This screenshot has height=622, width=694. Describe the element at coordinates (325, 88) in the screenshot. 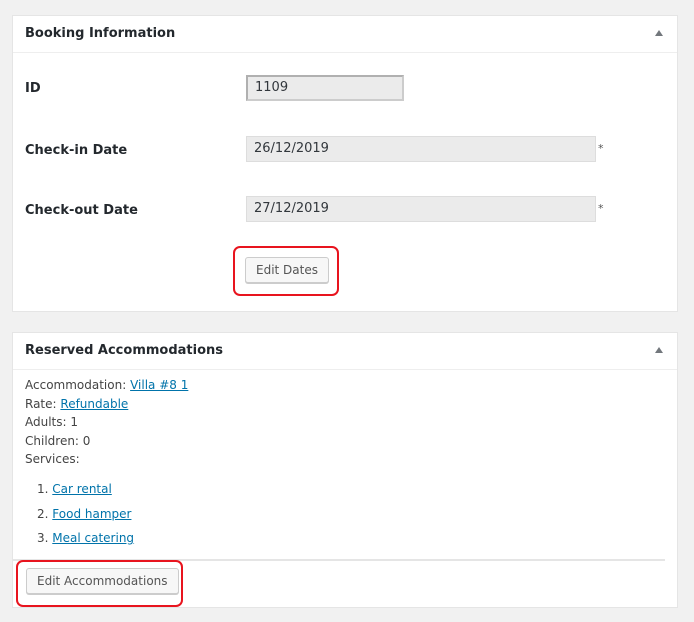

I see `id-field: 1109` at that location.